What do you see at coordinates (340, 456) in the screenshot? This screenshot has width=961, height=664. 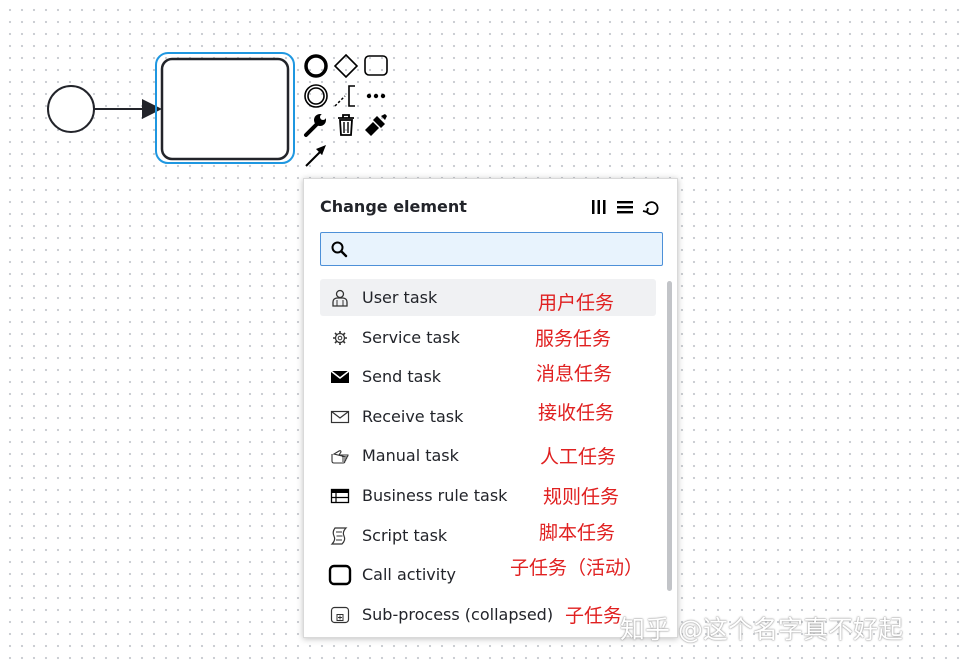 I see `manual-task-icon` at bounding box center [340, 456].